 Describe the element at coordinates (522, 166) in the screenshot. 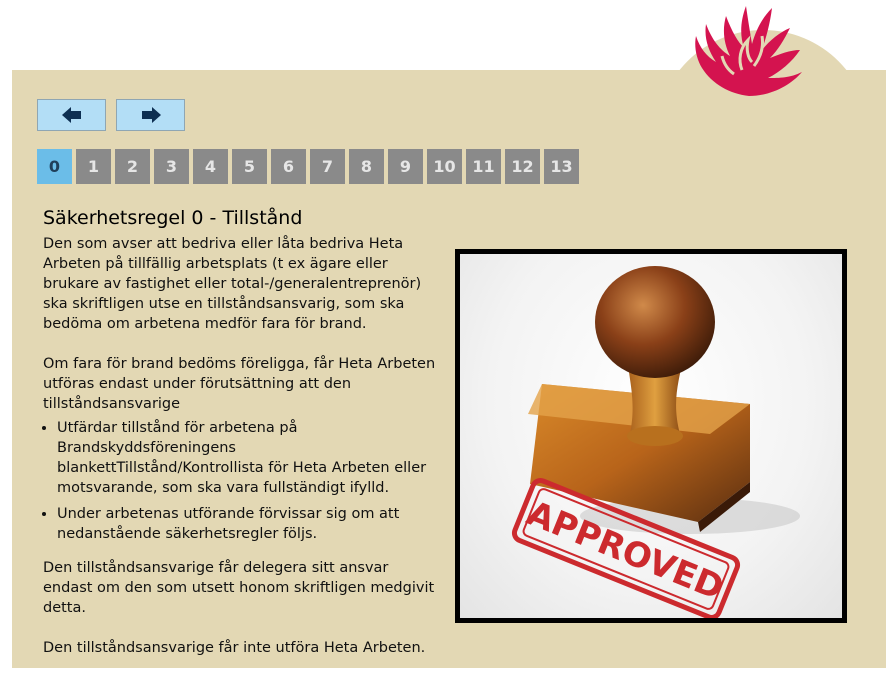

I see `page-12-button: 12` at that location.